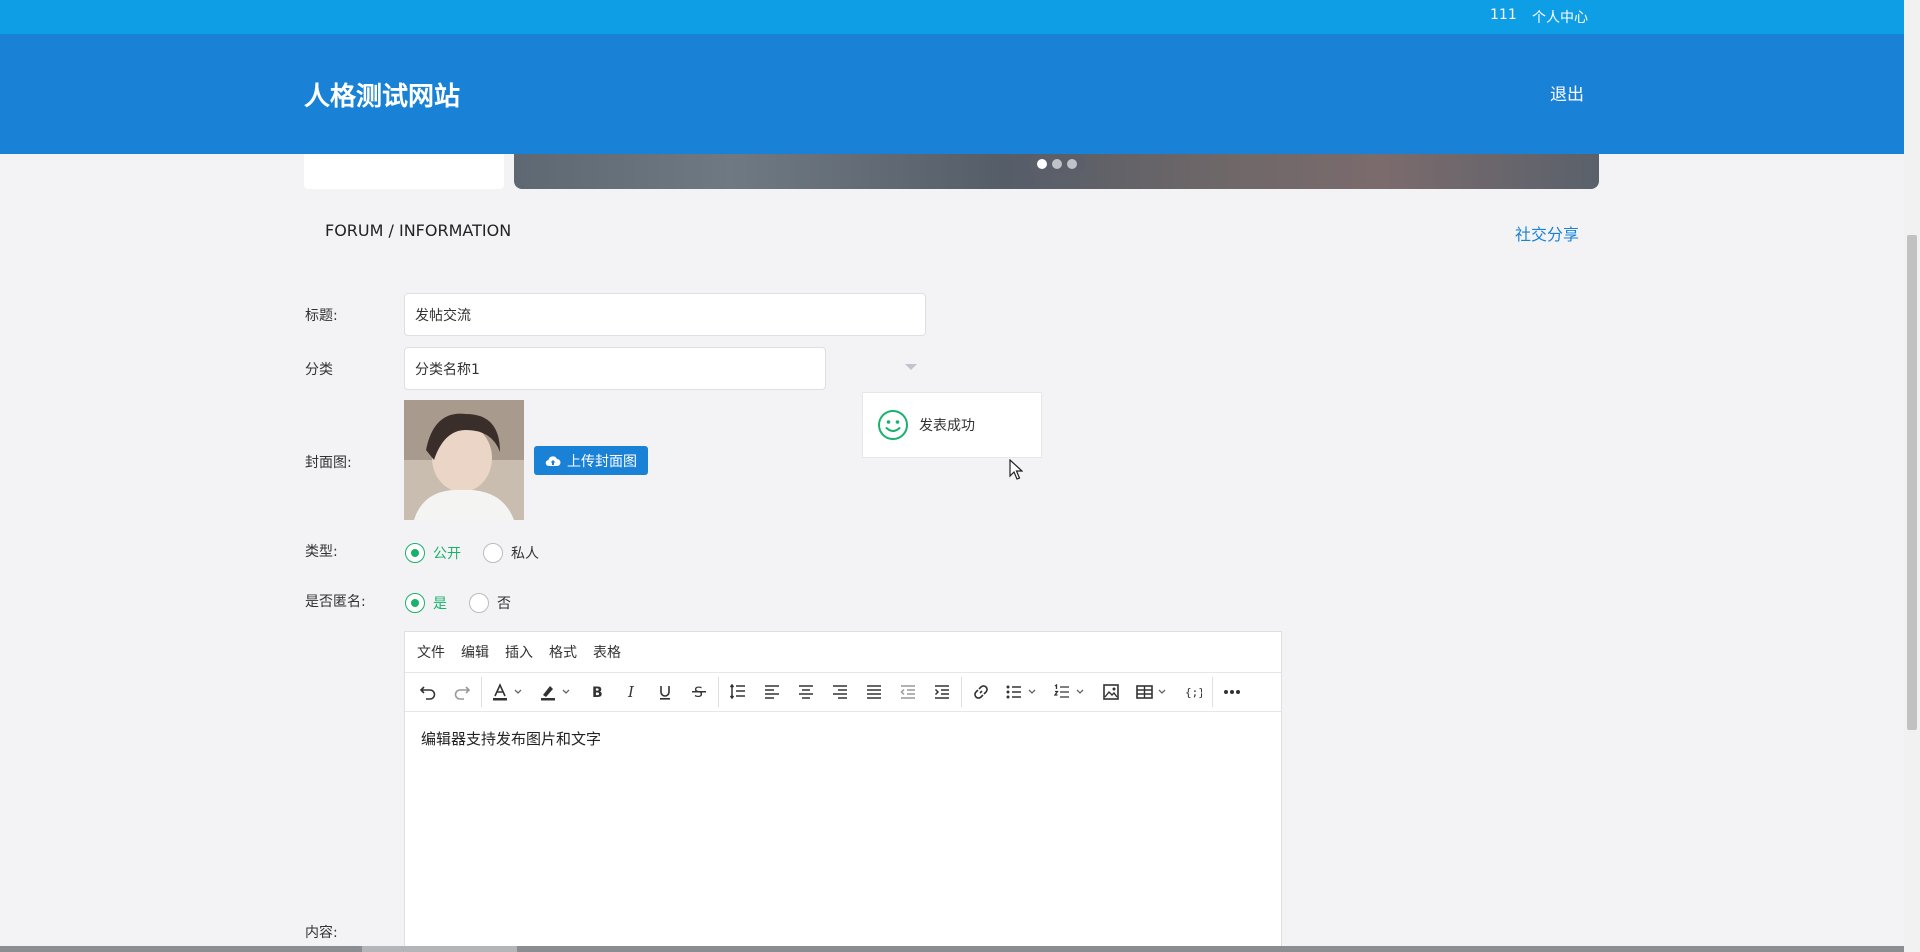  What do you see at coordinates (439, 949) in the screenshot?
I see `horizontal-scrollbar-thumb` at bounding box center [439, 949].